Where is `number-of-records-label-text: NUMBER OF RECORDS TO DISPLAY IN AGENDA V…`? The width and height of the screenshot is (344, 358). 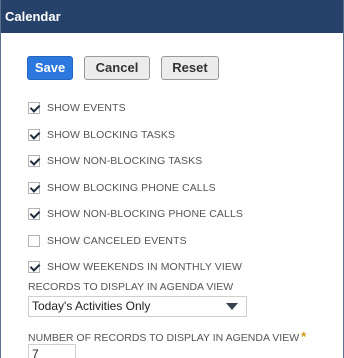
number-of-records-label-text: NUMBER OF RECORDS TO DISPLAY IN AGENDA V… is located at coordinates (164, 338).